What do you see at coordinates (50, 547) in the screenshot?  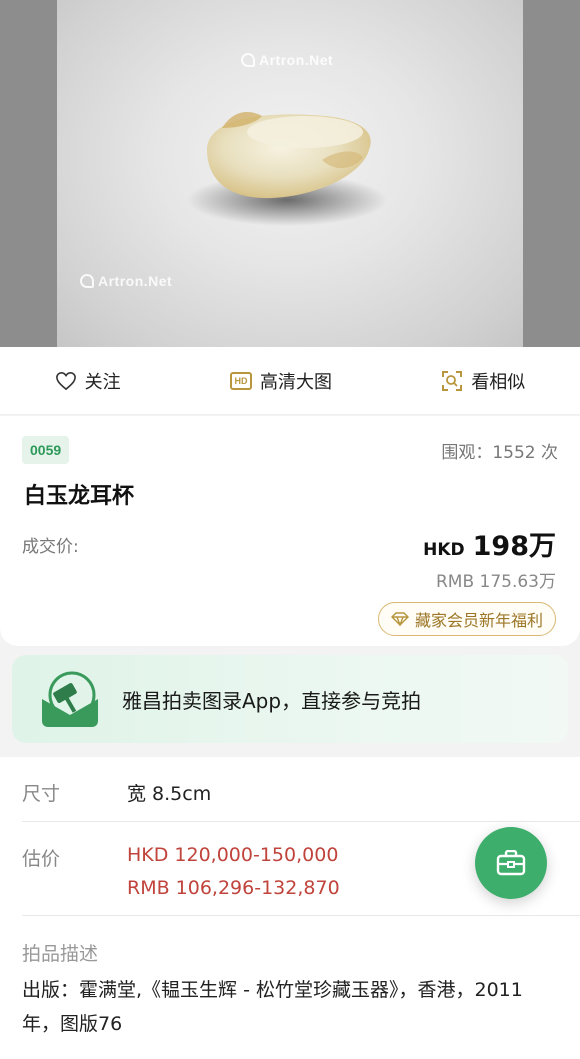 I see `deal-price-label: 成交价:` at bounding box center [50, 547].